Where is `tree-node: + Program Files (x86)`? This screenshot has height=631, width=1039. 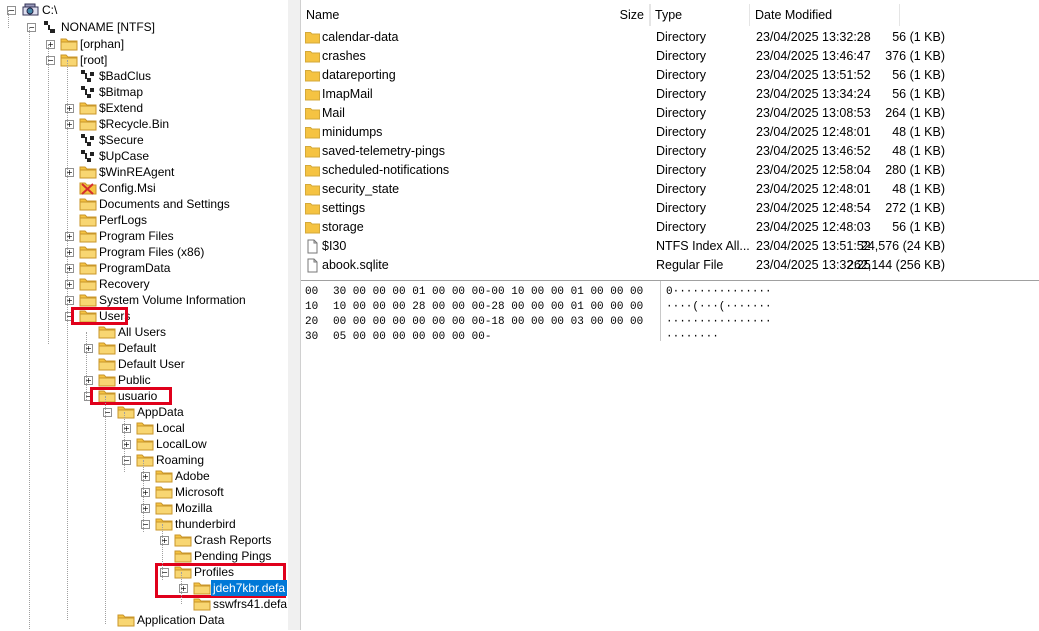 tree-node: + Program Files (x86) is located at coordinates (144, 252).